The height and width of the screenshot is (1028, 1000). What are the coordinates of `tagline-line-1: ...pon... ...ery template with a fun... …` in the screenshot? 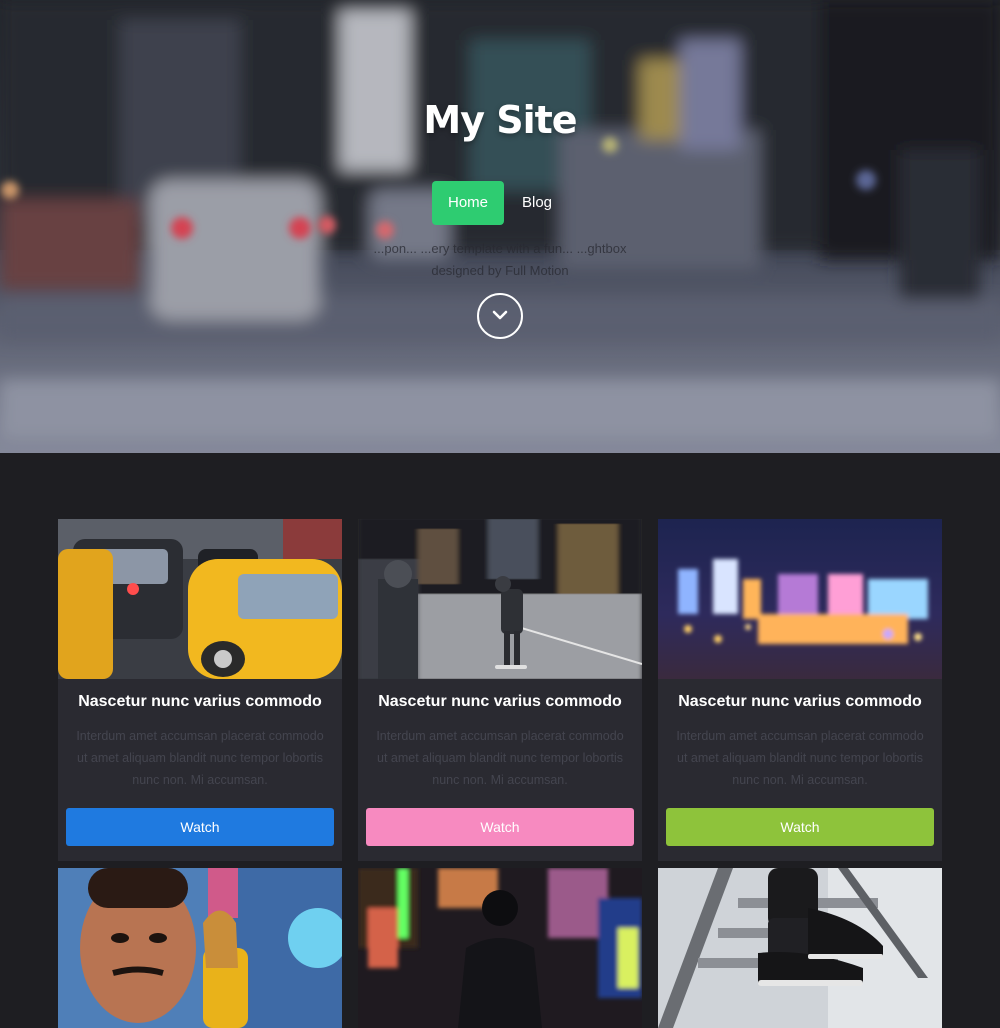 It's located at (500, 248).